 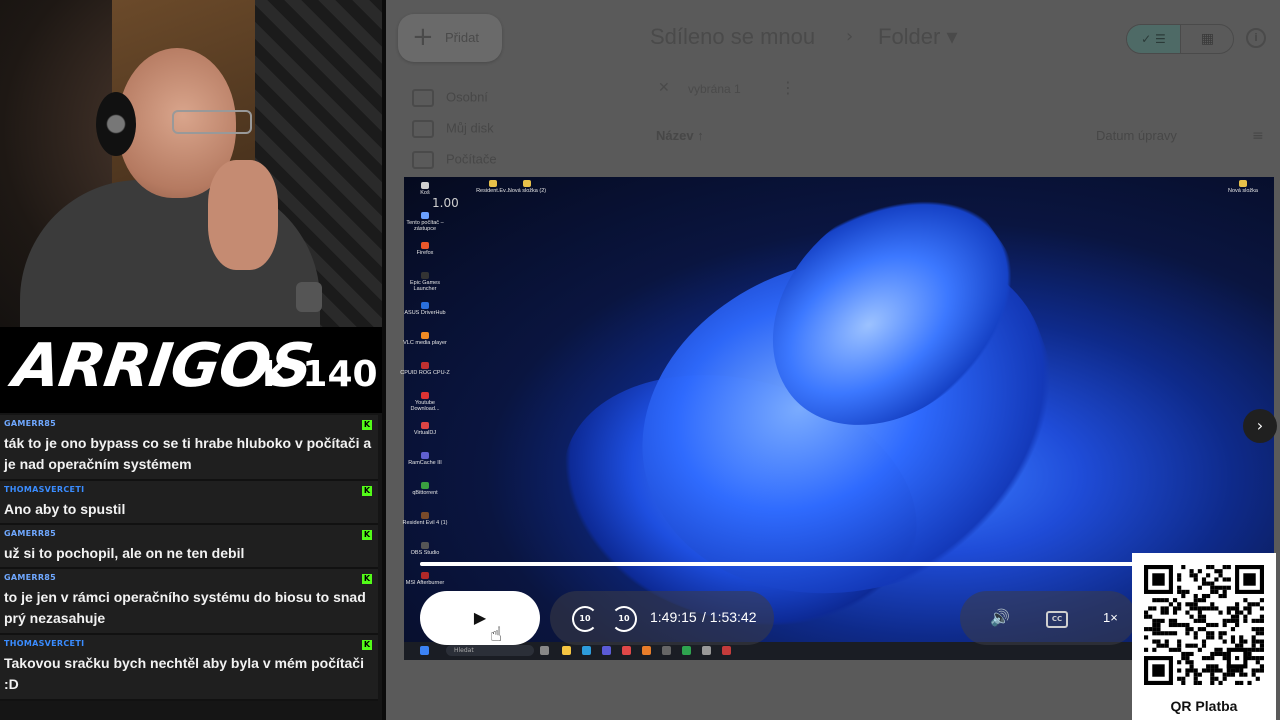 What do you see at coordinates (918, 37) in the screenshot?
I see `breadcrumb-current-folder: Folder ▾` at bounding box center [918, 37].